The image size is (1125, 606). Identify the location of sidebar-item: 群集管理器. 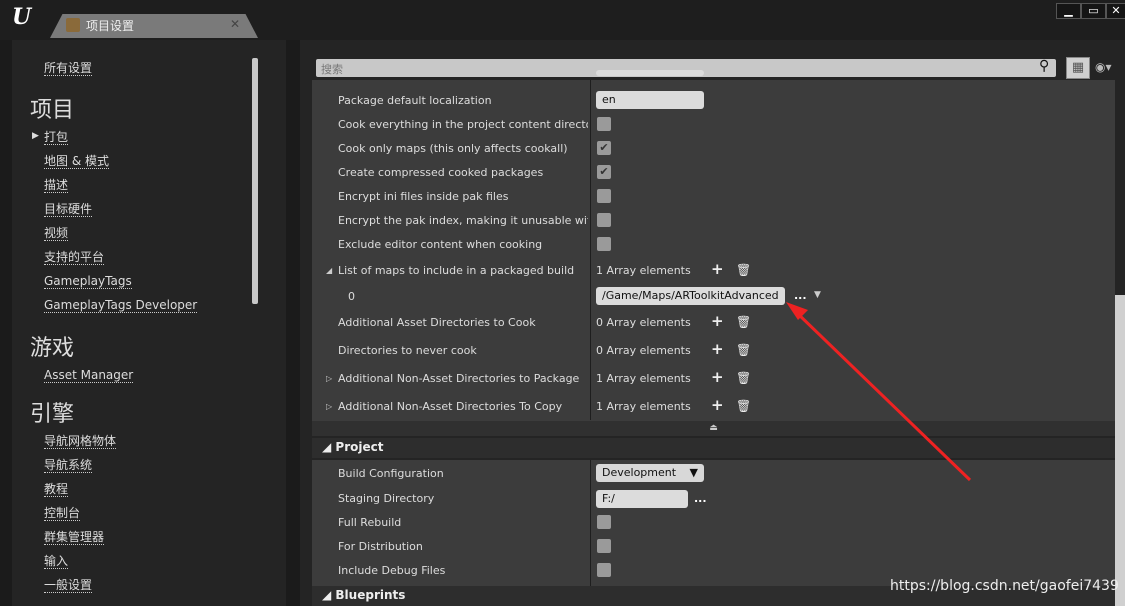
(74, 537).